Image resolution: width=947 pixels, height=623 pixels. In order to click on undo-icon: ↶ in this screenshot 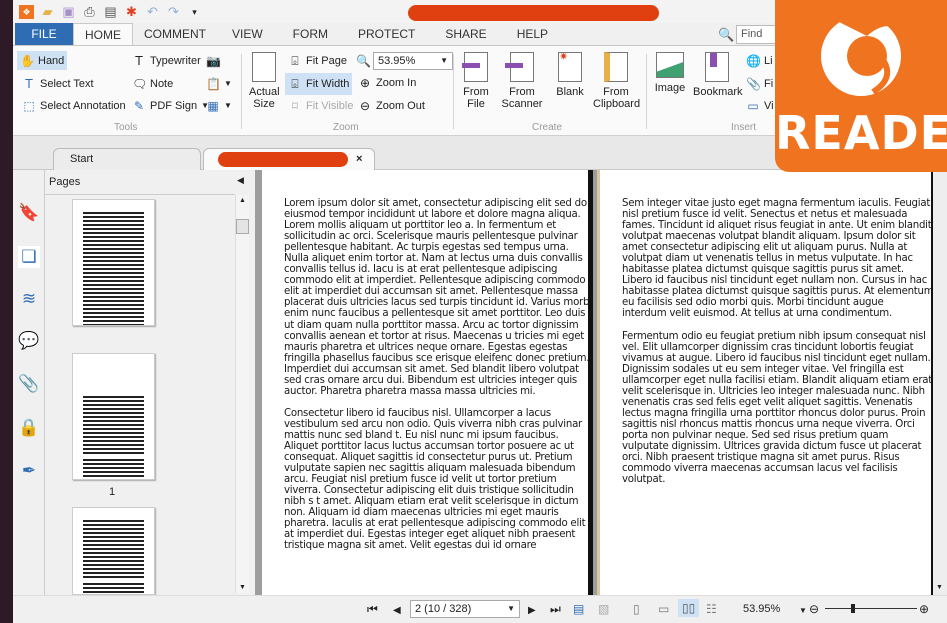, I will do `click(152, 11)`.